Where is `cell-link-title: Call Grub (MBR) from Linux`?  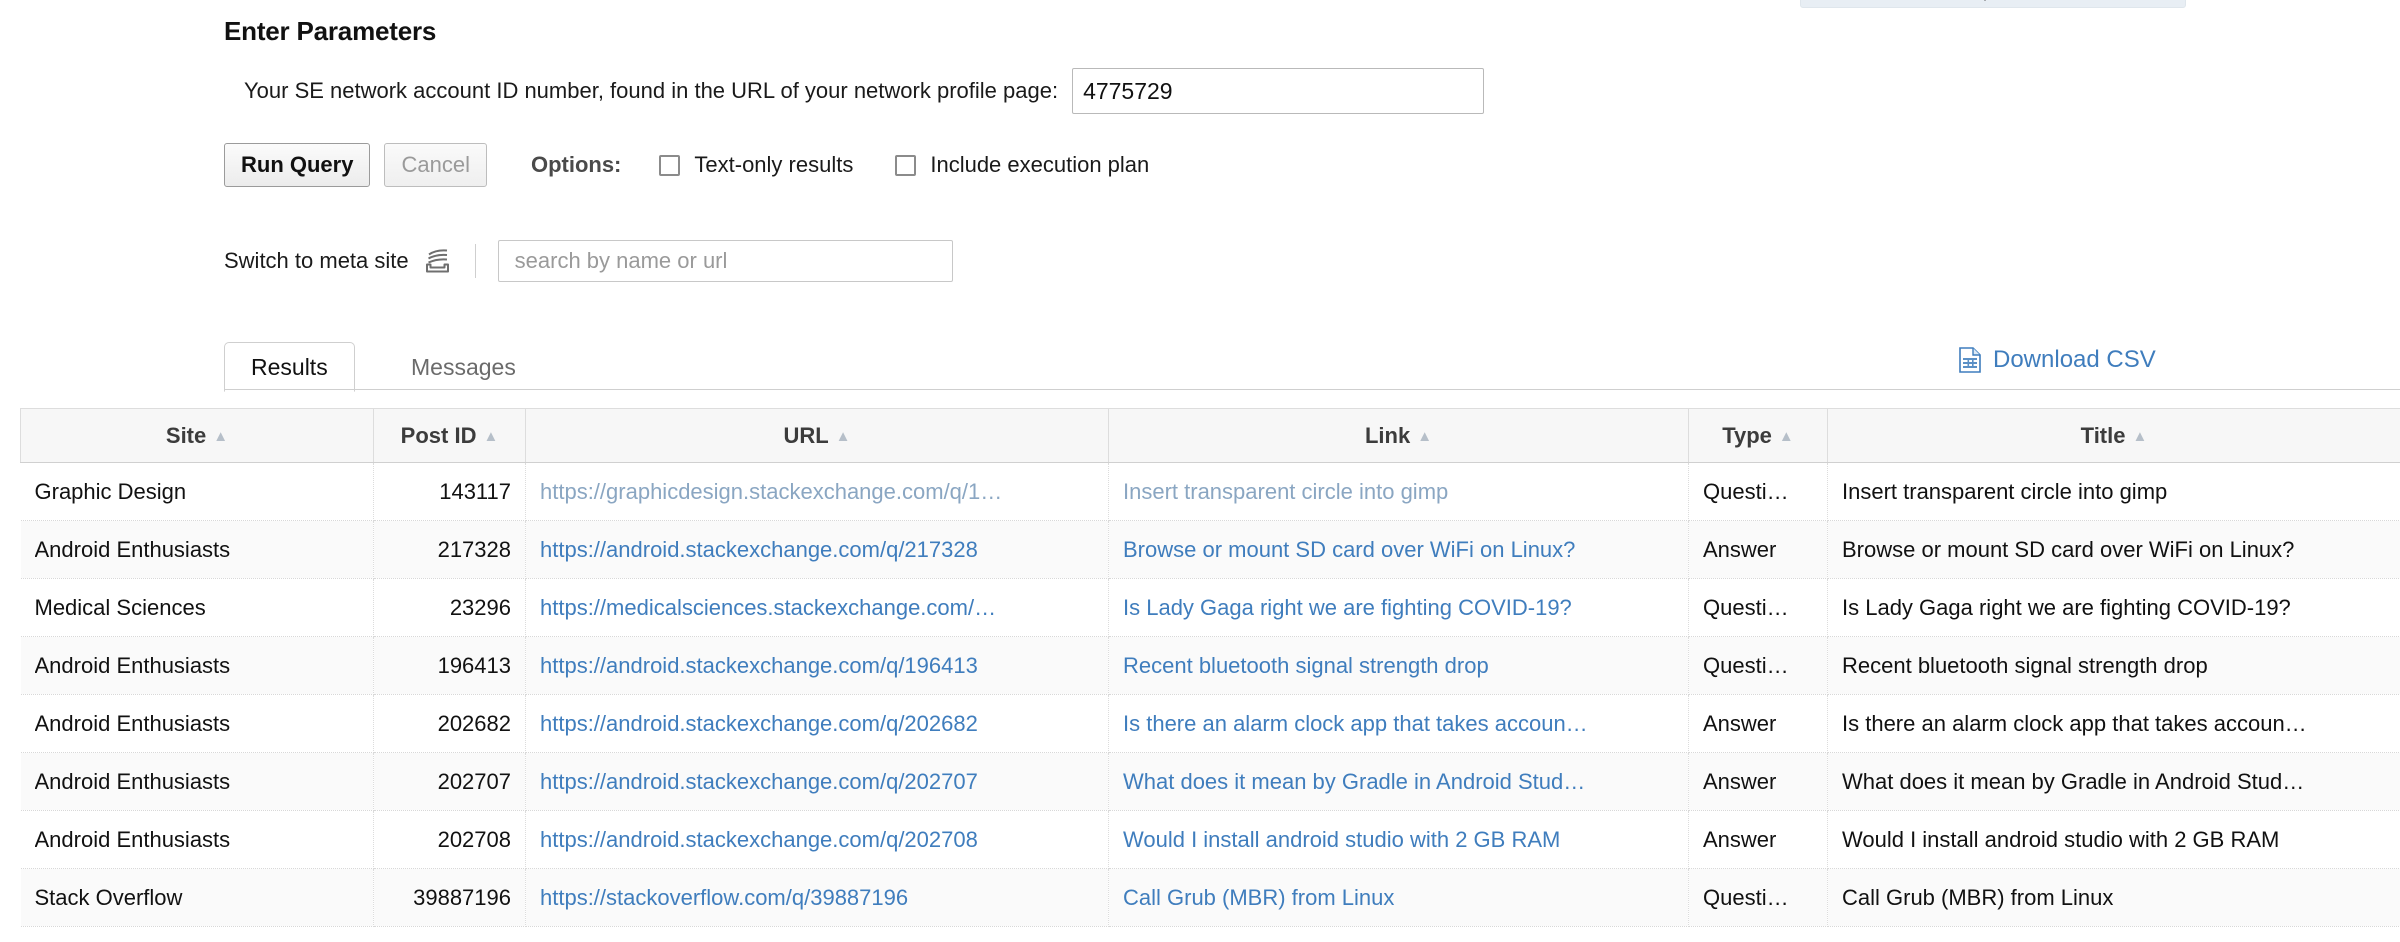 cell-link-title: Call Grub (MBR) from Linux is located at coordinates (1398, 897).